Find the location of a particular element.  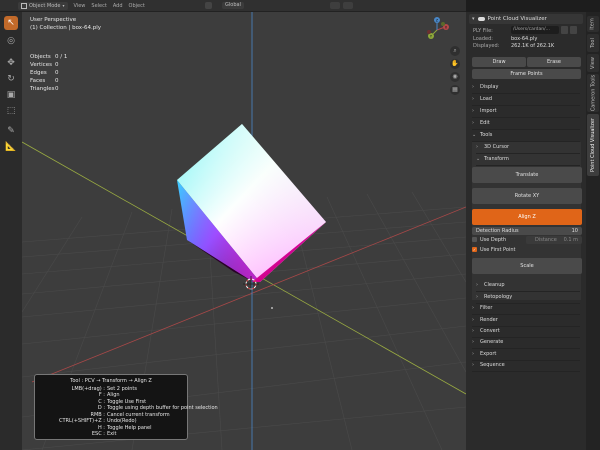

scale-tool-icon: ▣ is located at coordinates (11, 95).